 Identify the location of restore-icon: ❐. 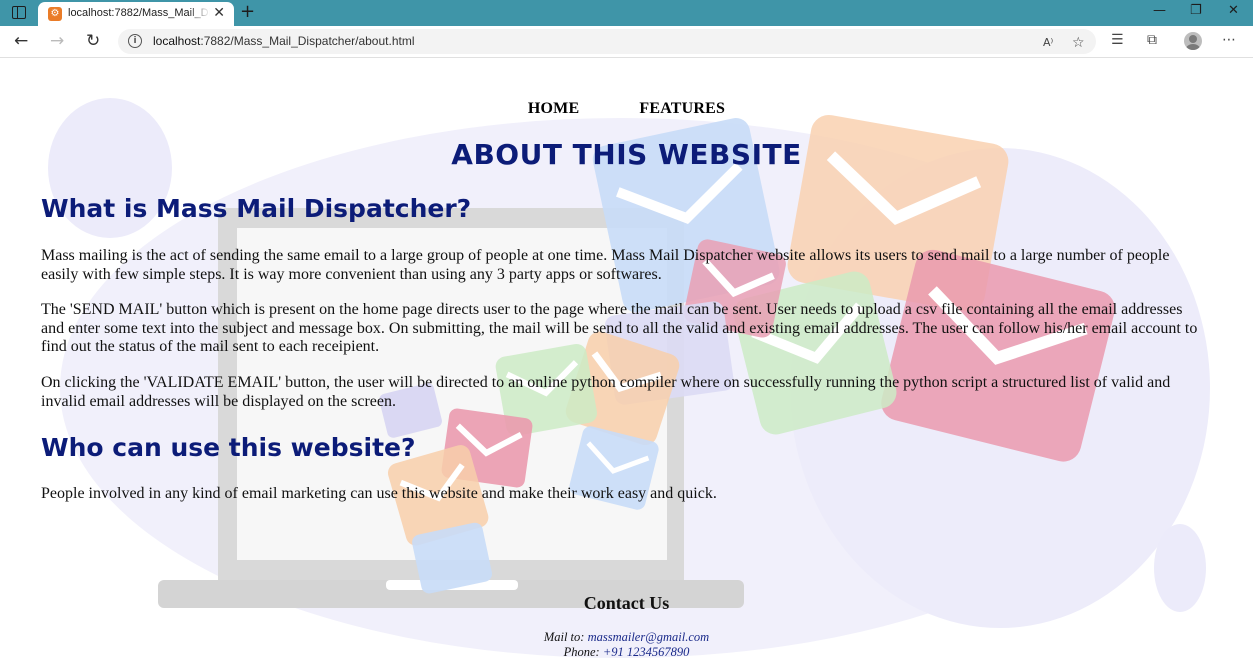
(1196, 10).